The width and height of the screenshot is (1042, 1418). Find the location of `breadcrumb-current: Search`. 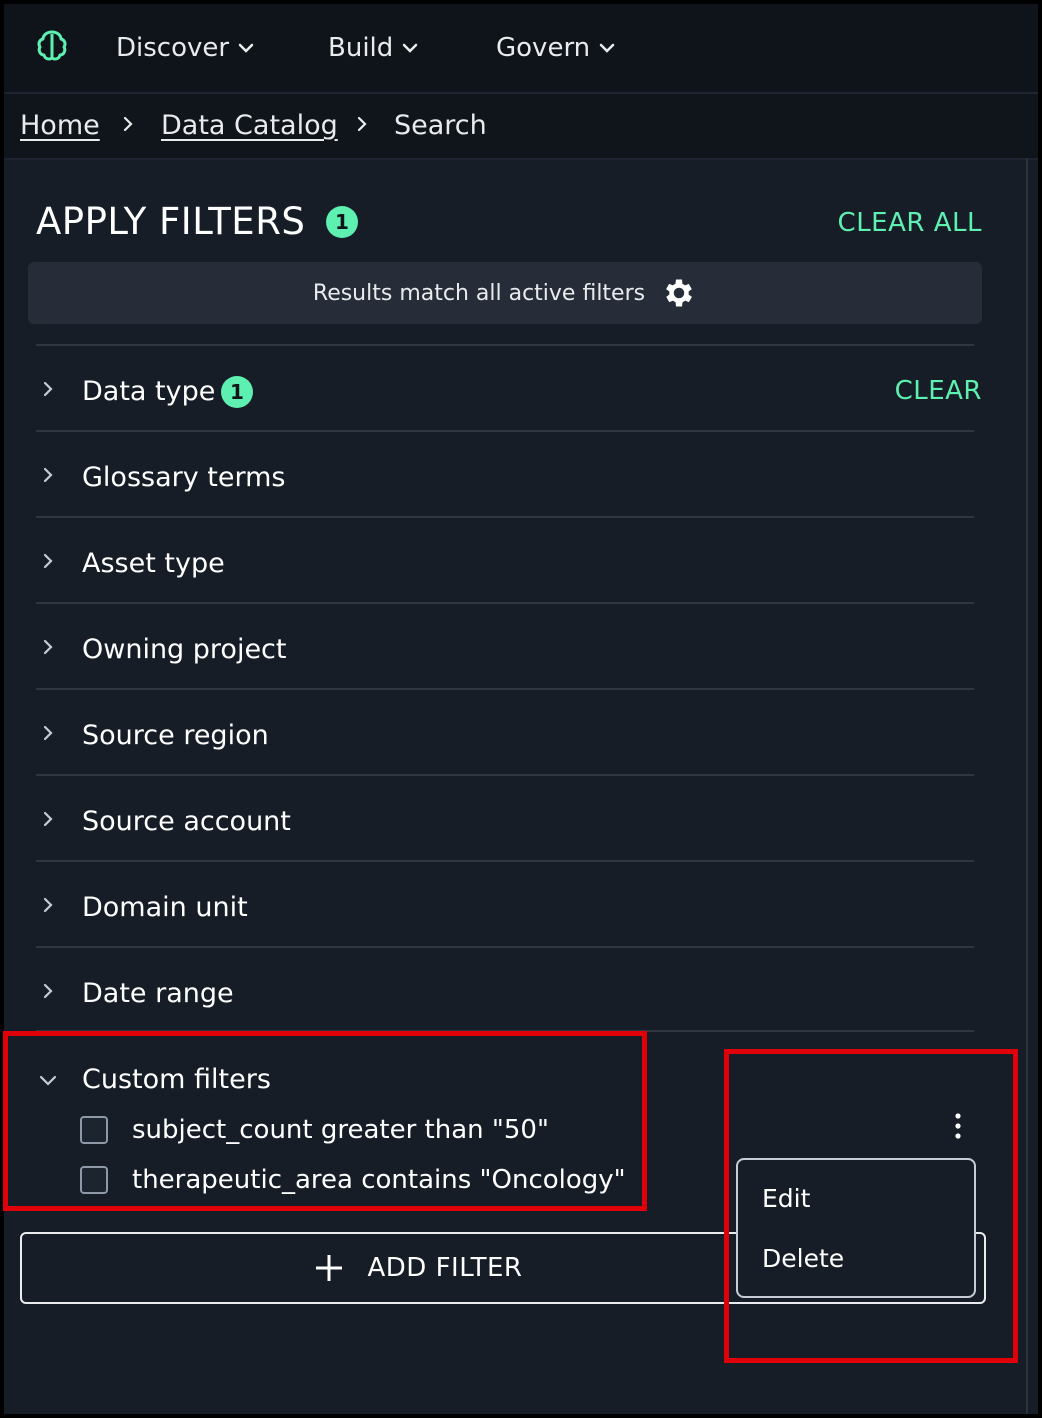

breadcrumb-current: Search is located at coordinates (440, 125).